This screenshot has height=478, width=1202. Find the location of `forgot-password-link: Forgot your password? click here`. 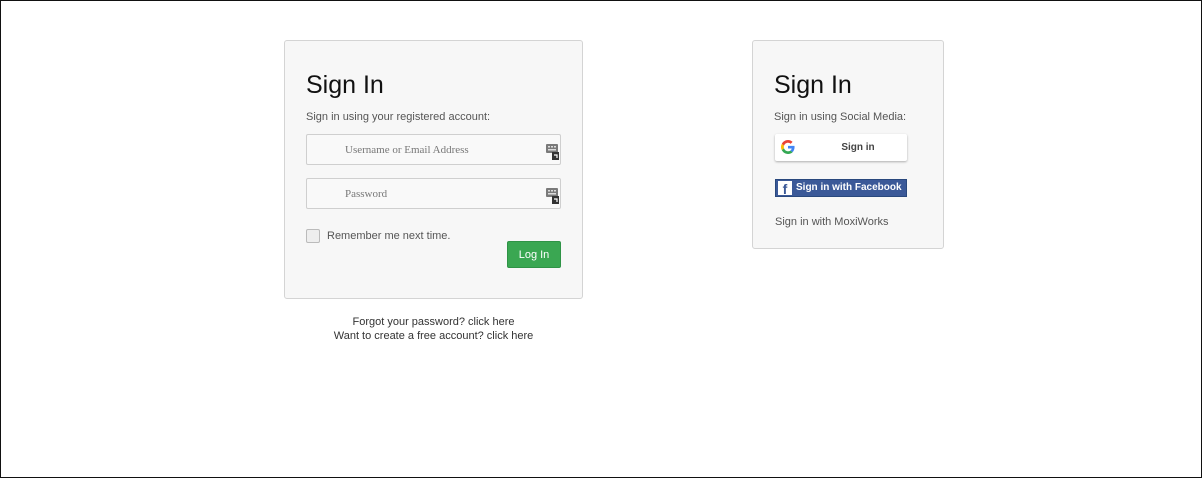

forgot-password-link: Forgot your password? click here is located at coordinates (433, 322).